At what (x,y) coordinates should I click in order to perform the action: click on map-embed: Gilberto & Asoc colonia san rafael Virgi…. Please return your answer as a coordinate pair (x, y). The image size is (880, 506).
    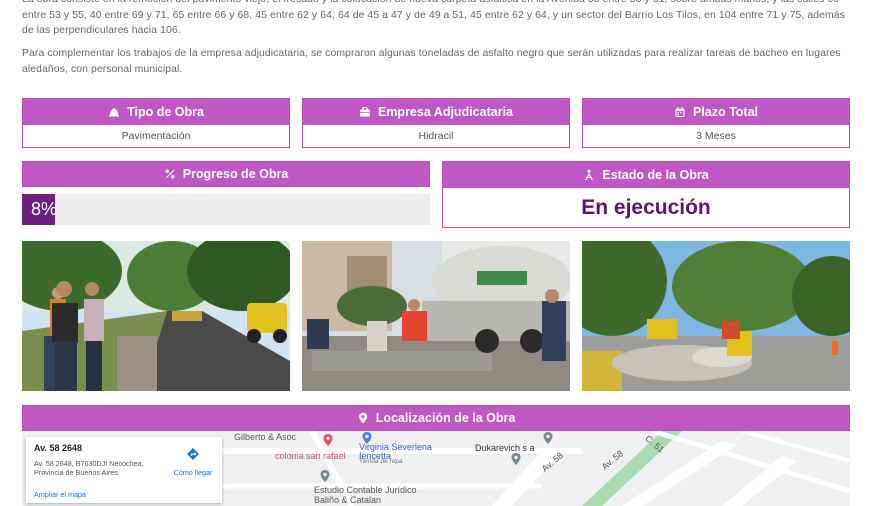
    Looking at the image, I should click on (436, 468).